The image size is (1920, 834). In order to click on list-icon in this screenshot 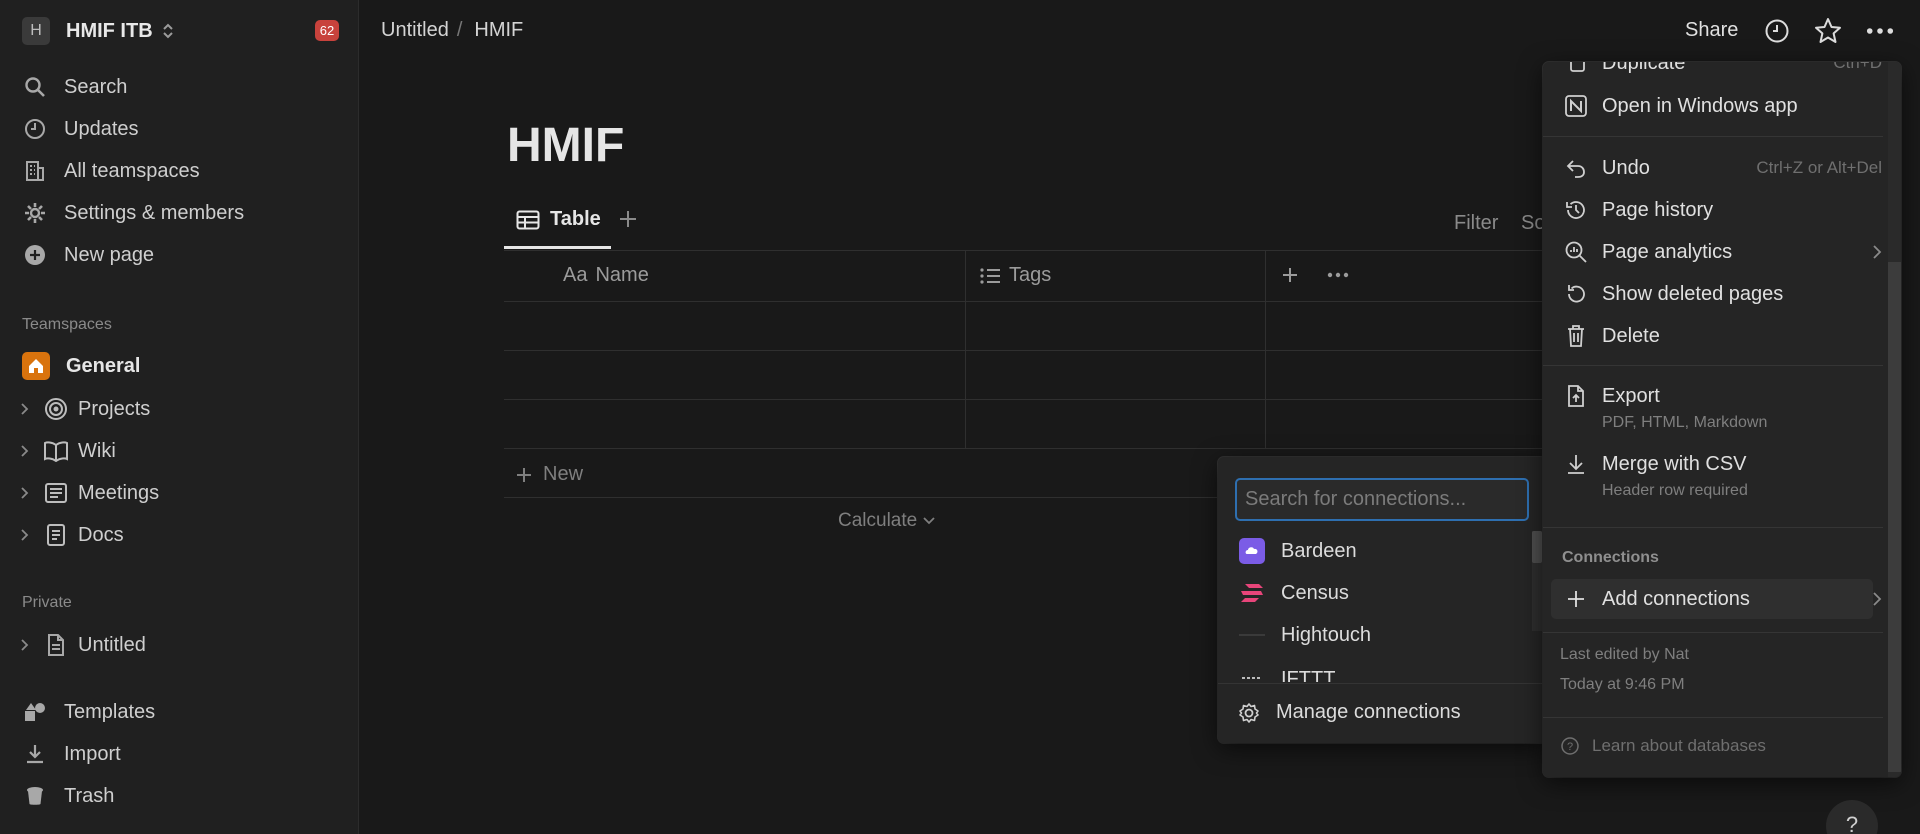, I will do `click(990, 276)`.